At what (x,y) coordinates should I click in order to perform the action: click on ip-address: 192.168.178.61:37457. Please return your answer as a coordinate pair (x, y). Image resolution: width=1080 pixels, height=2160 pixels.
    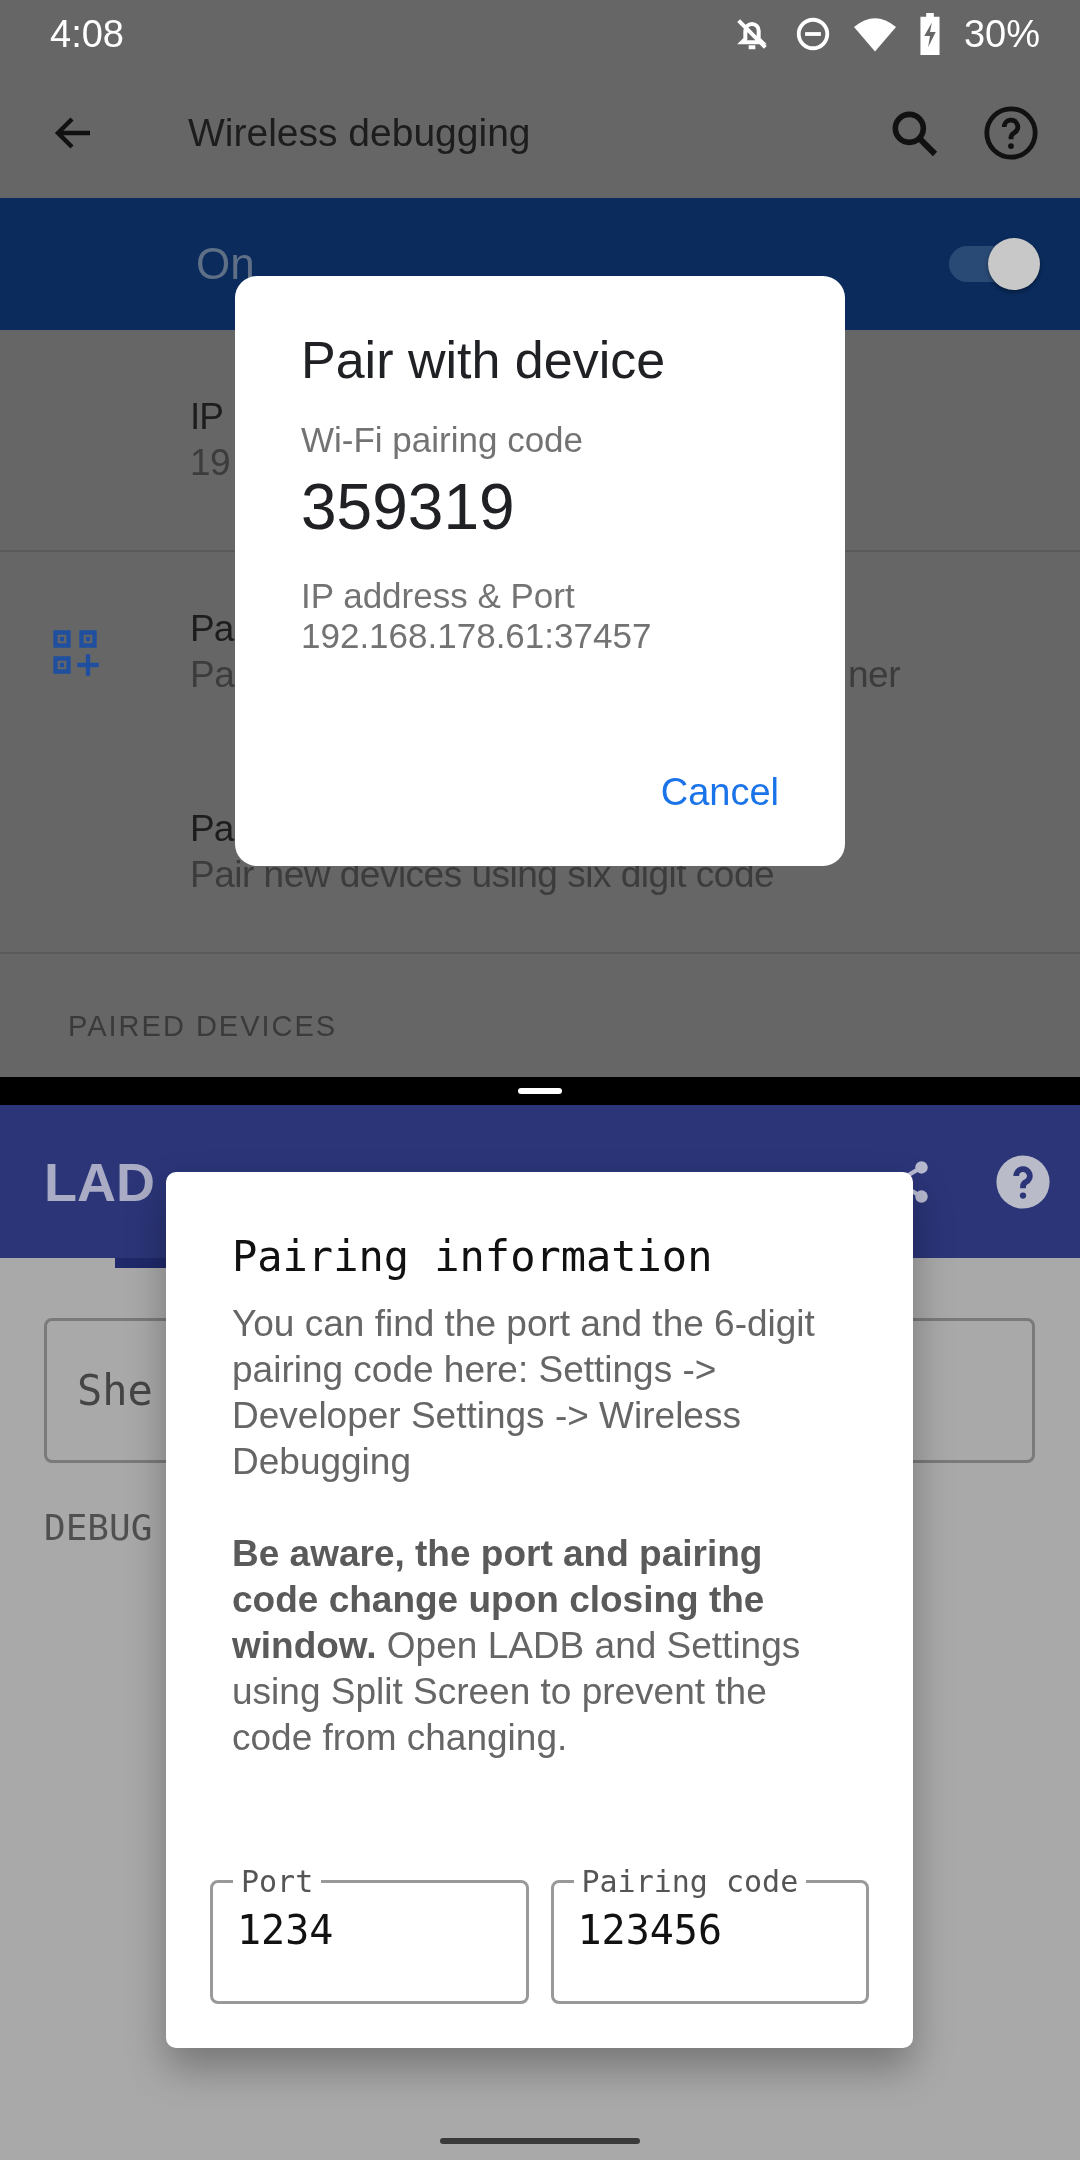
    Looking at the image, I should click on (477, 636).